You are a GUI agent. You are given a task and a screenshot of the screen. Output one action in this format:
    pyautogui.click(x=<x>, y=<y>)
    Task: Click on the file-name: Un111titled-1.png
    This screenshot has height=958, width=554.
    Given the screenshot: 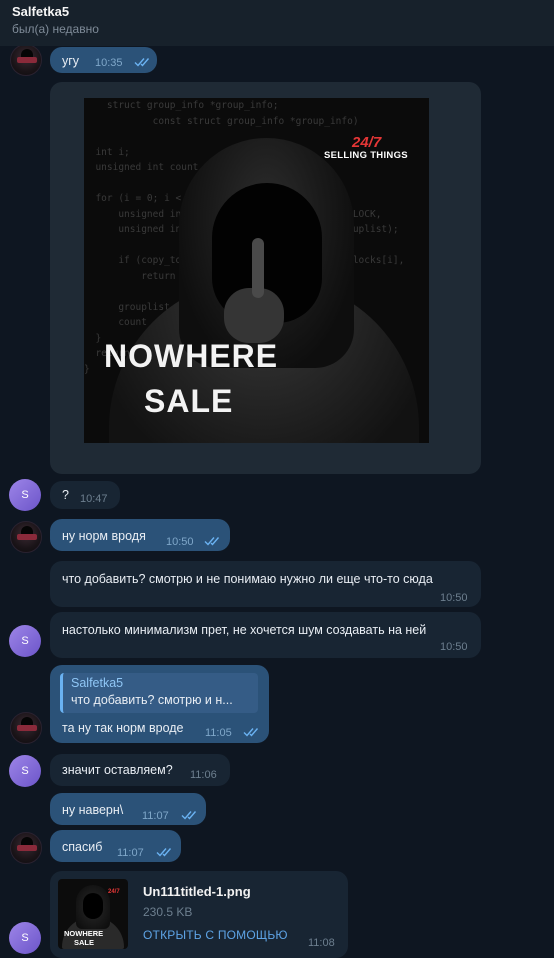 What is the action you would take?
    pyautogui.click(x=197, y=891)
    